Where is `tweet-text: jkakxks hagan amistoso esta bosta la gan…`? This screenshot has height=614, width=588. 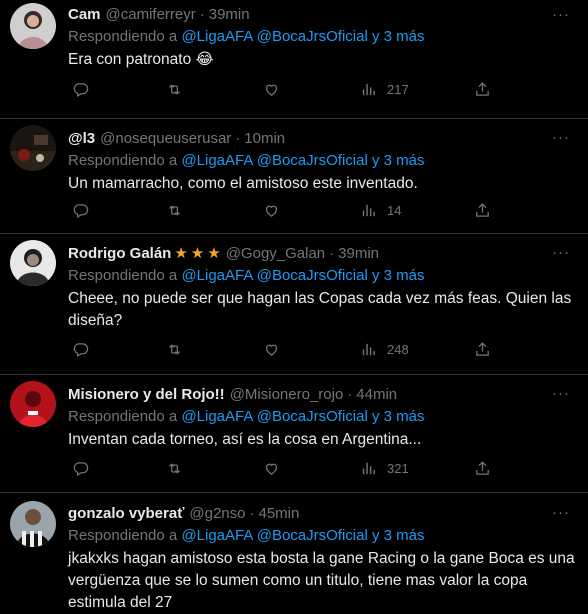 tweet-text: jkakxks hagan amistoso esta bosta la gan… is located at coordinates (321, 580).